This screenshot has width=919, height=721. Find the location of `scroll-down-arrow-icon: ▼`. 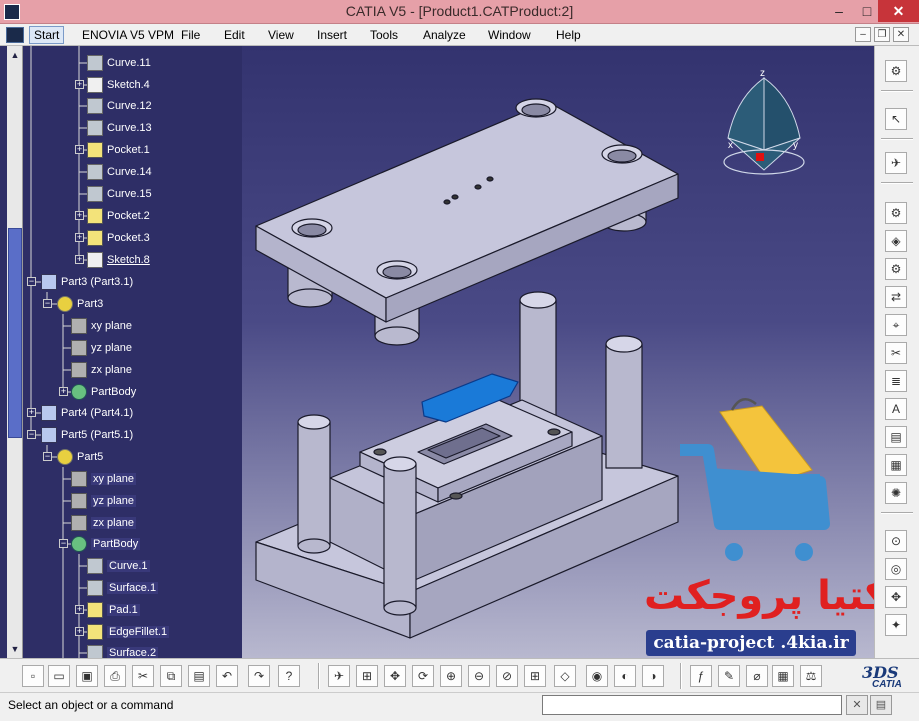

scroll-down-arrow-icon: ▼ is located at coordinates (15, 649).